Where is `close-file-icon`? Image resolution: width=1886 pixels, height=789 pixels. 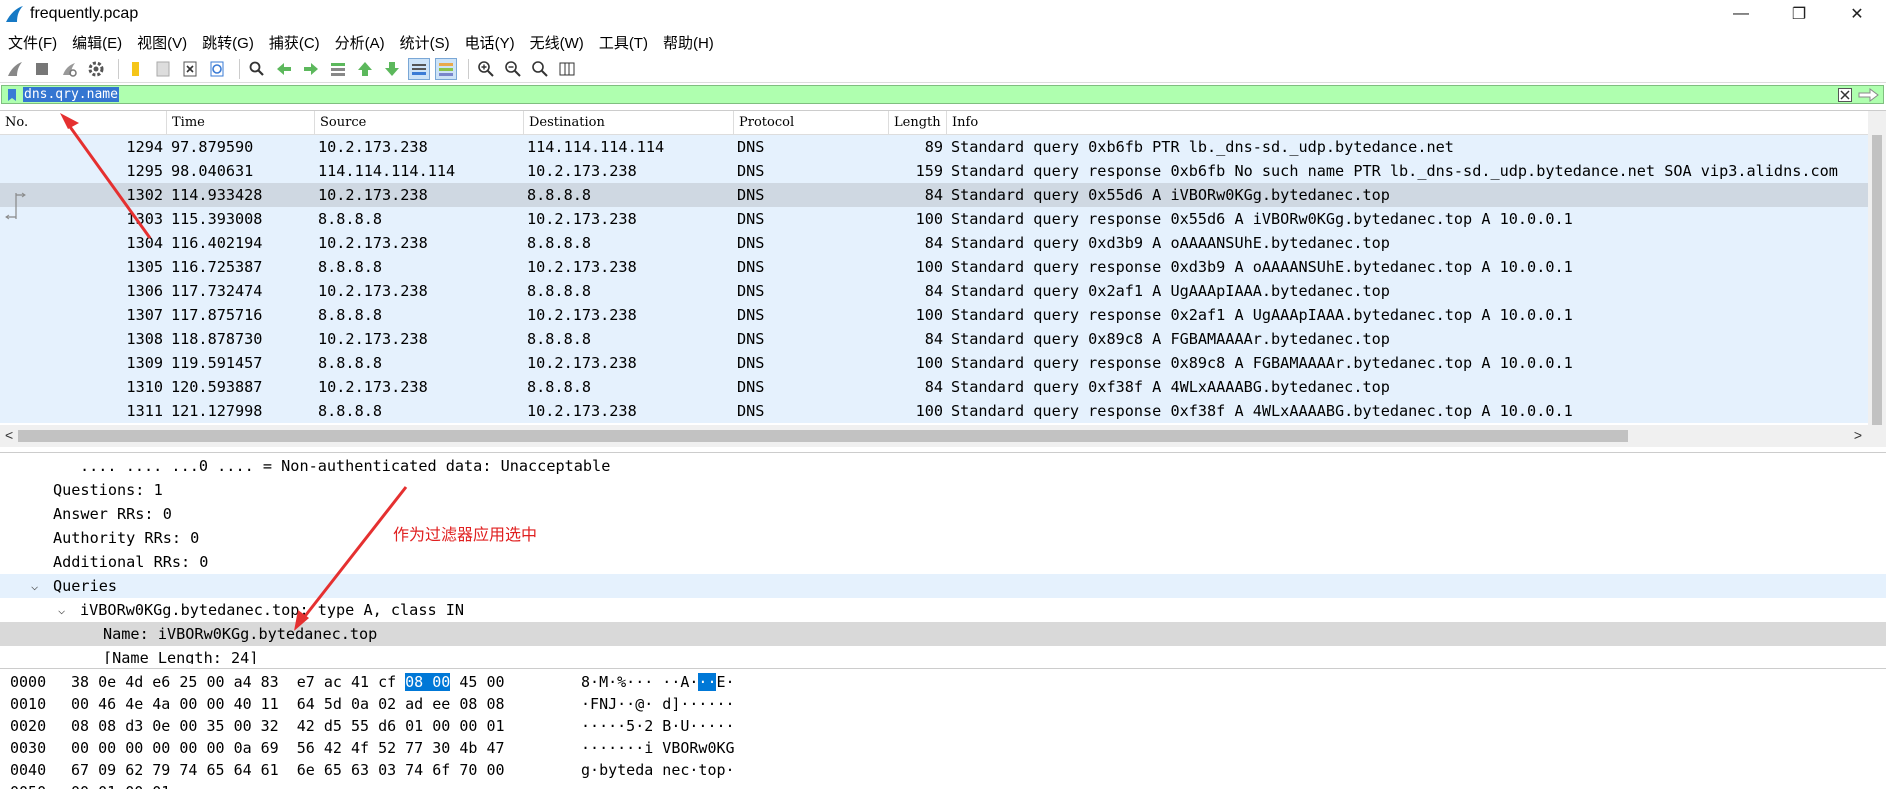 close-file-icon is located at coordinates (190, 69).